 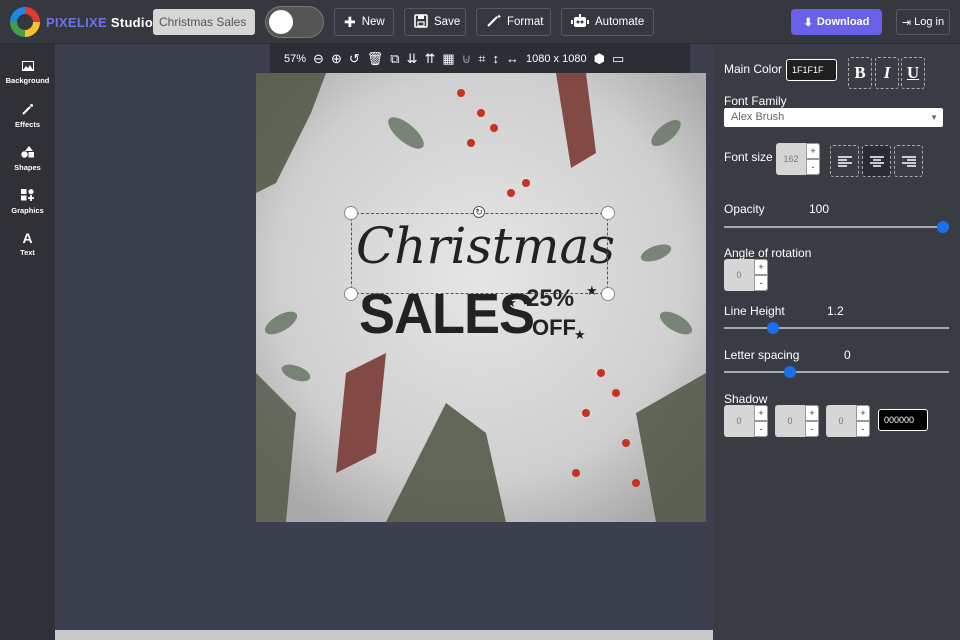 I want to click on align-right-icon, so click(x=908, y=161).